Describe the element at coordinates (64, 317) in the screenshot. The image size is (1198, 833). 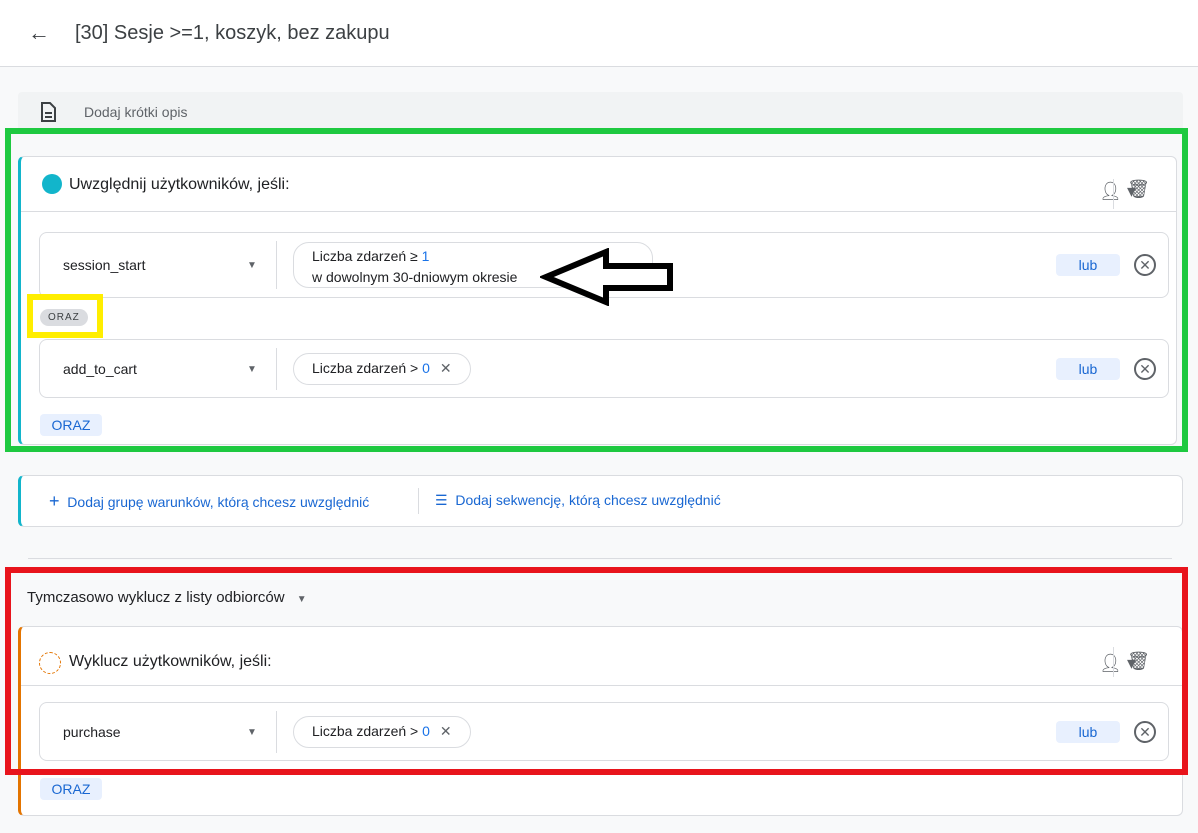
I see `and-chip: ORAZ` at that location.